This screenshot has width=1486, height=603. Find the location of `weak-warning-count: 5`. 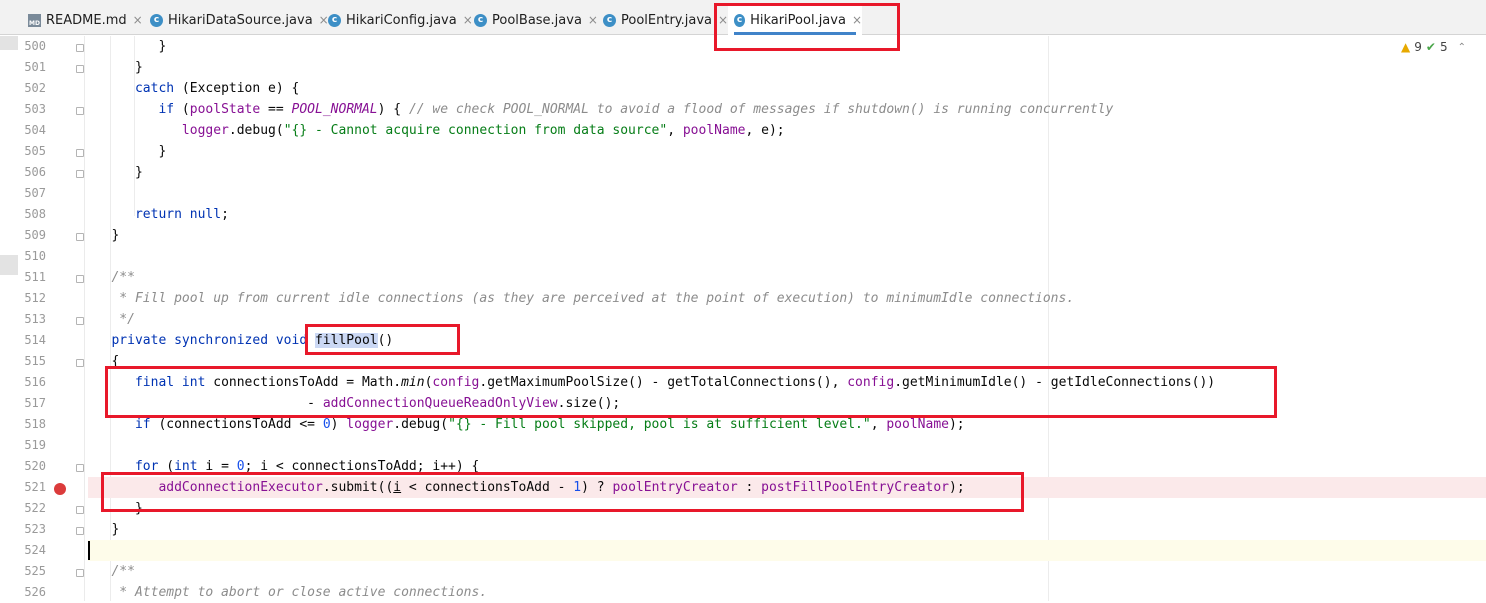

weak-warning-count: 5 is located at coordinates (1443, 47).